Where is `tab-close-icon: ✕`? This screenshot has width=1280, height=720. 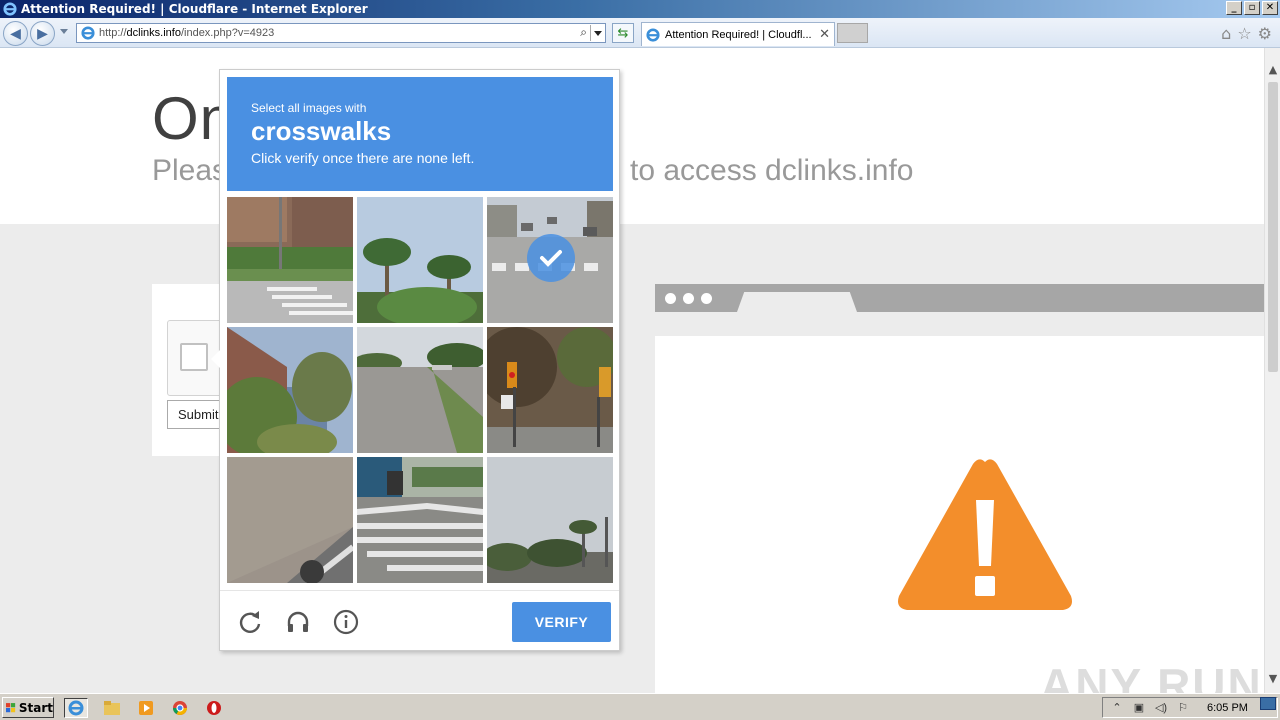 tab-close-icon: ✕ is located at coordinates (824, 34).